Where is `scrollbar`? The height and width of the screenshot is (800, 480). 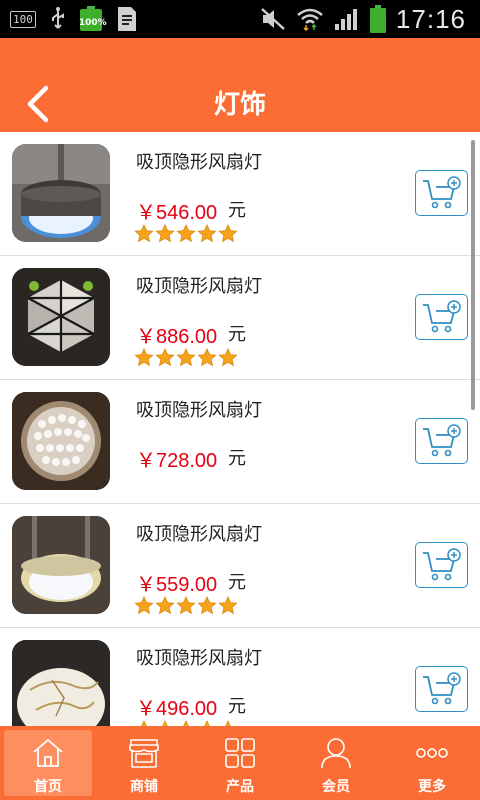 scrollbar is located at coordinates (473, 275).